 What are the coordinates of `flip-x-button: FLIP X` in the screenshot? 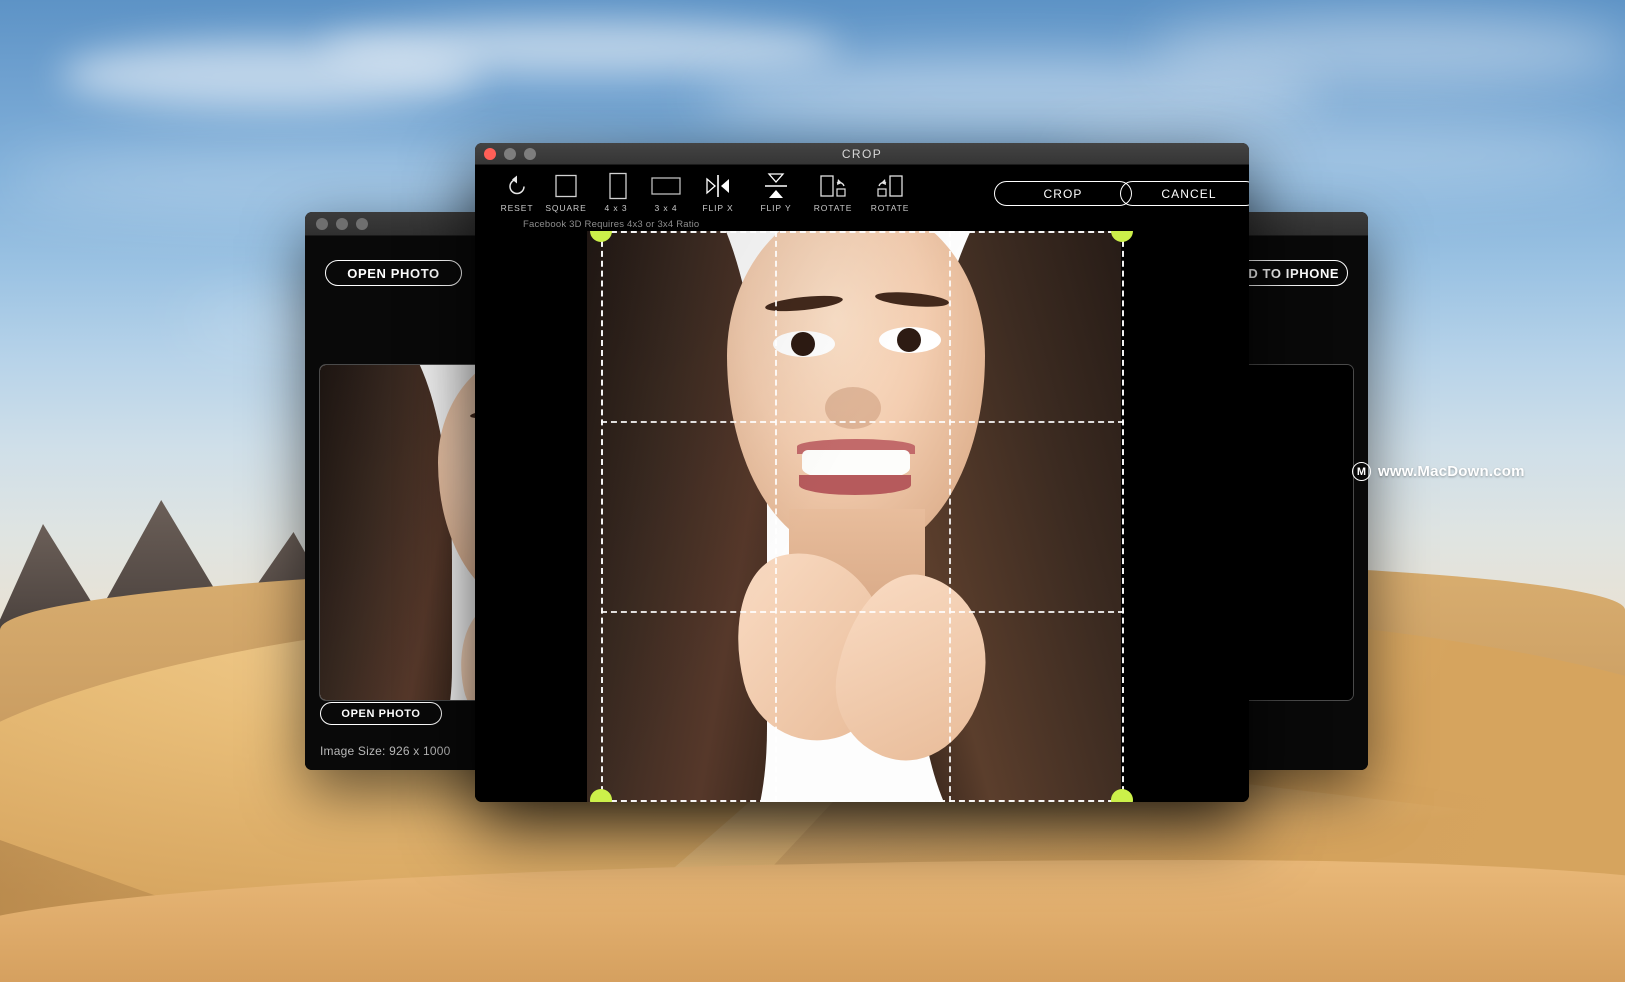 It's located at (718, 192).